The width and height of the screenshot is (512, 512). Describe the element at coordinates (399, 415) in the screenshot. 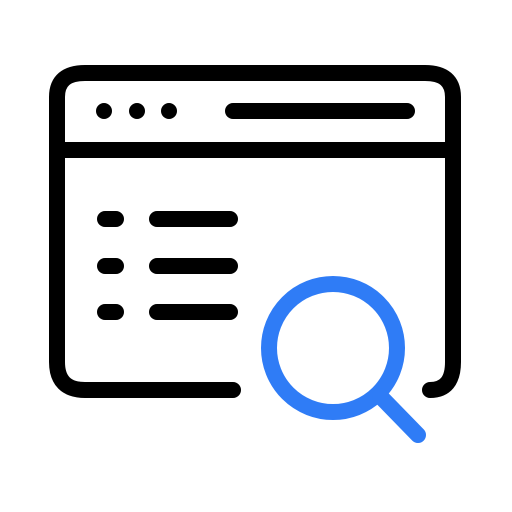

I see `magnifier-handle` at that location.